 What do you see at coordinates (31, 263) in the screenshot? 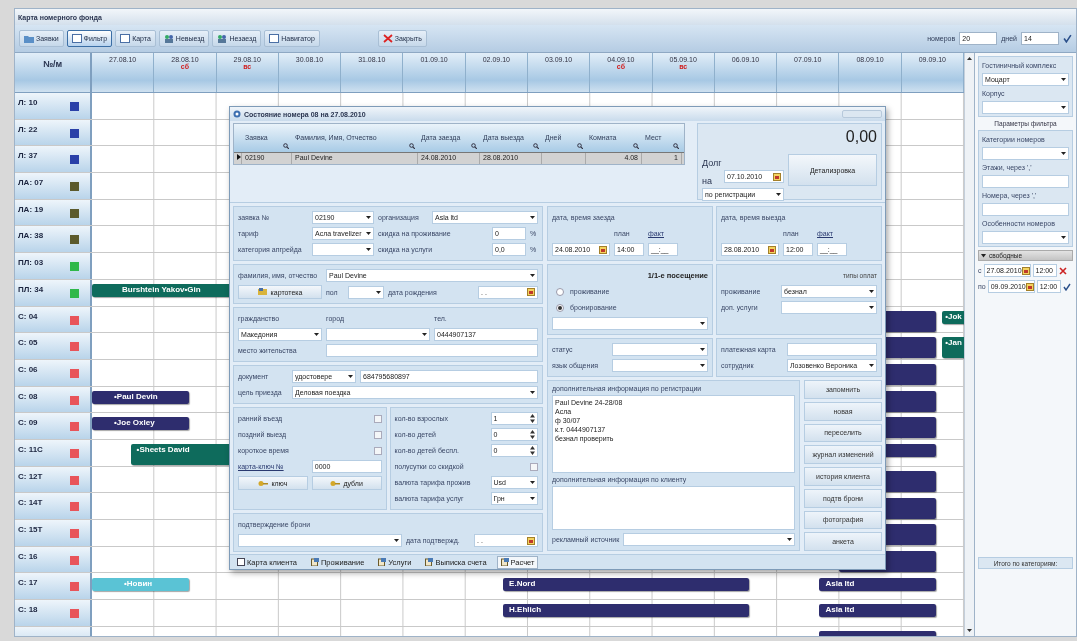
I see `room-number: ПЛ: 03` at bounding box center [31, 263].